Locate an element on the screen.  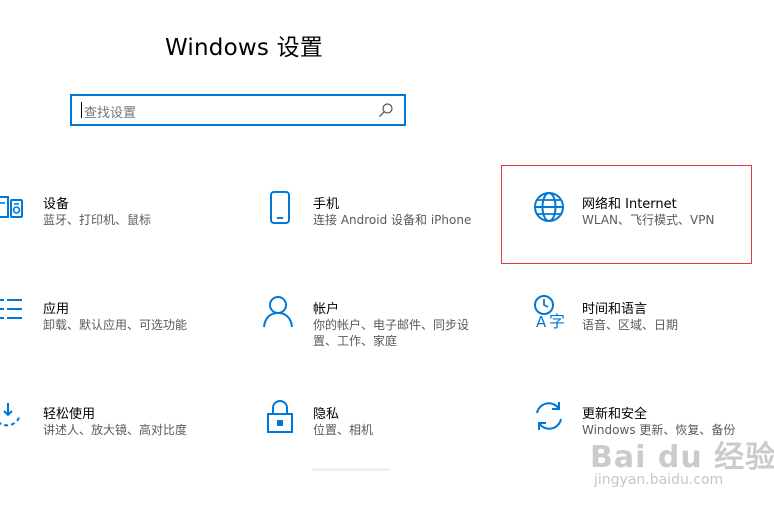
tile-desc: 位置、相机 is located at coordinates (343, 430).